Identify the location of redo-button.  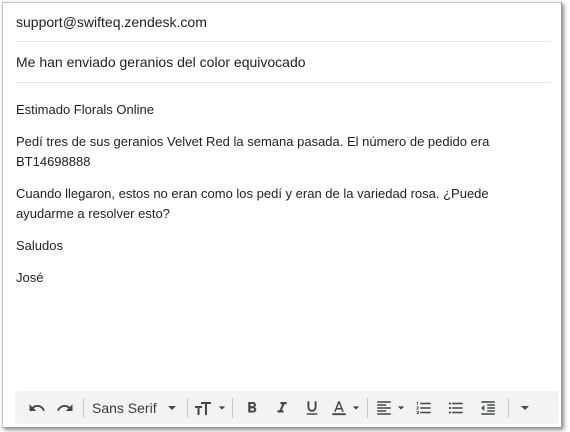
(65, 408).